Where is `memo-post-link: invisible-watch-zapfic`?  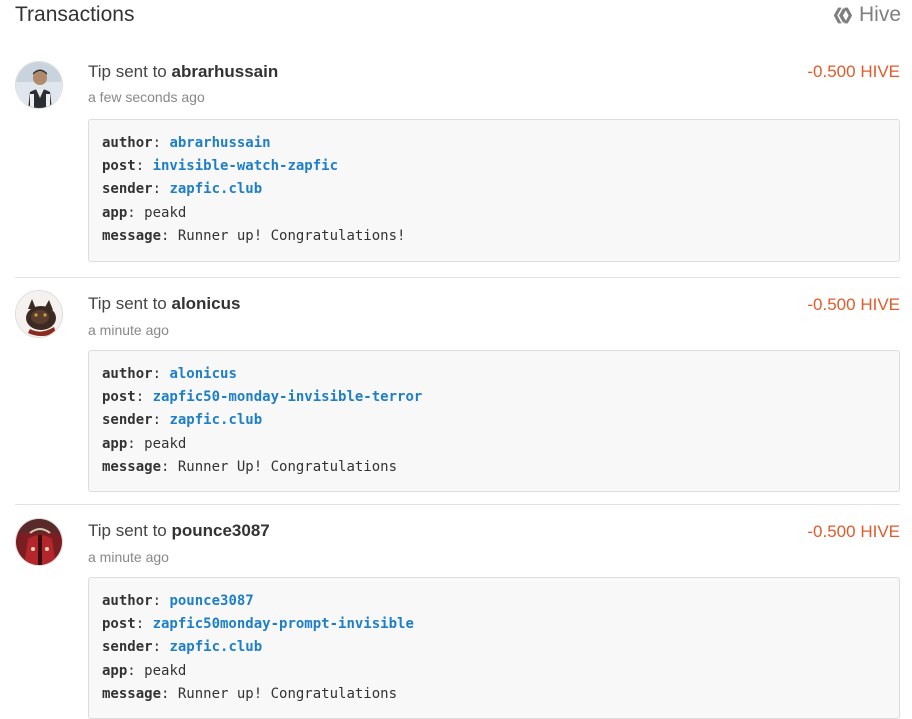
memo-post-link: invisible-watch-zapfic is located at coordinates (245, 166).